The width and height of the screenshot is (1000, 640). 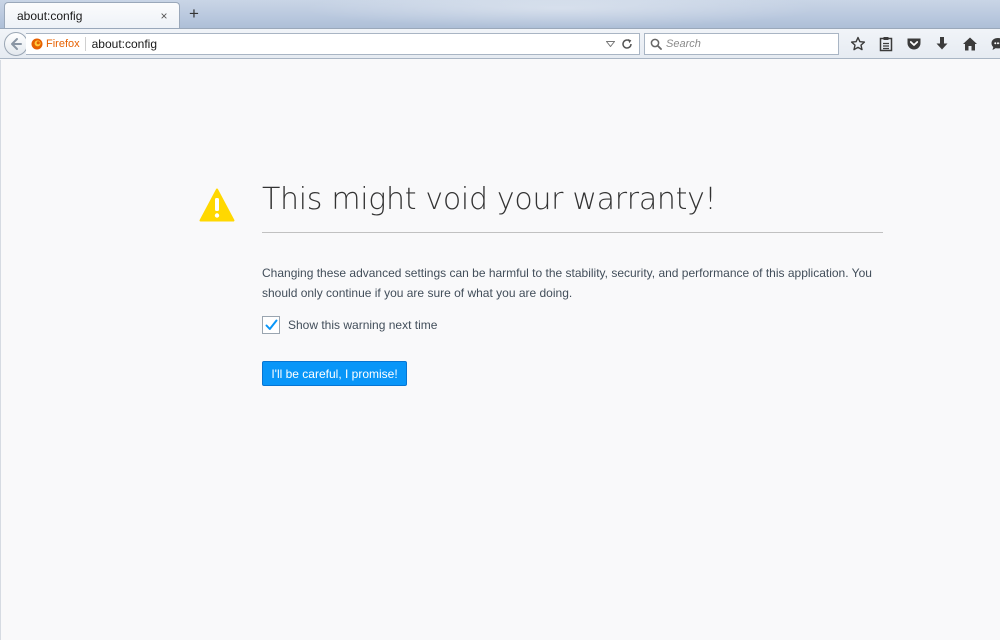 I want to click on search-icon, so click(x=656, y=44).